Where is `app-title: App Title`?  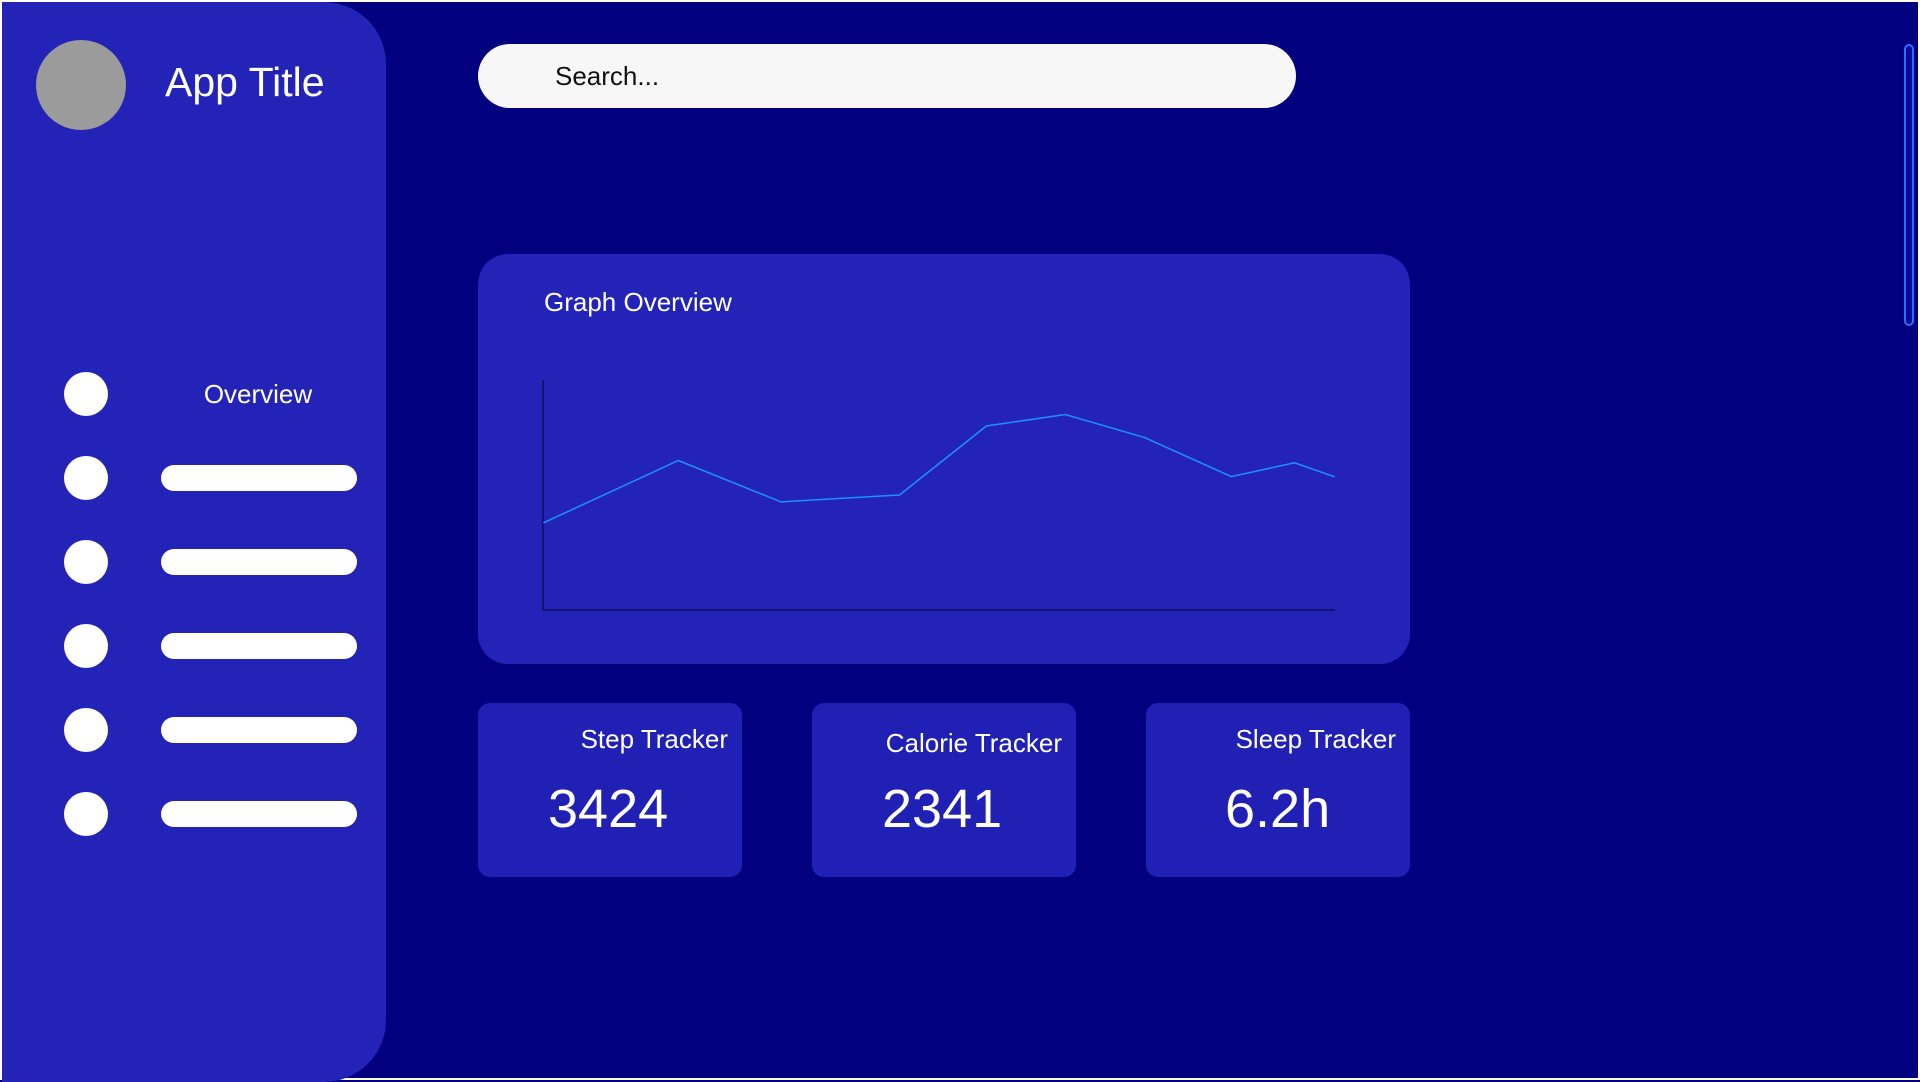 app-title: App Title is located at coordinates (245, 82).